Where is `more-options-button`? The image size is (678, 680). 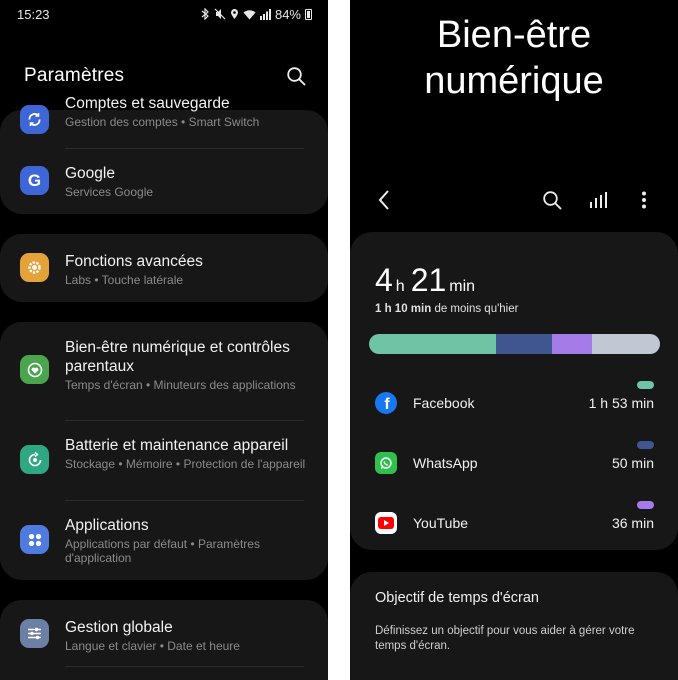
more-options-button is located at coordinates (644, 200).